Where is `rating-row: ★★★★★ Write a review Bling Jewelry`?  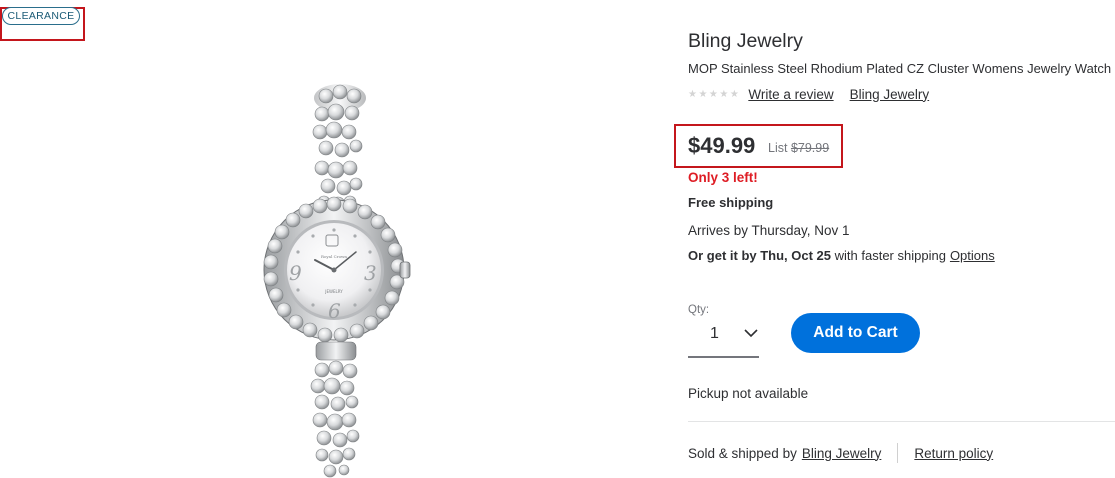 rating-row: ★★★★★ Write a review Bling Jewelry is located at coordinates (808, 94).